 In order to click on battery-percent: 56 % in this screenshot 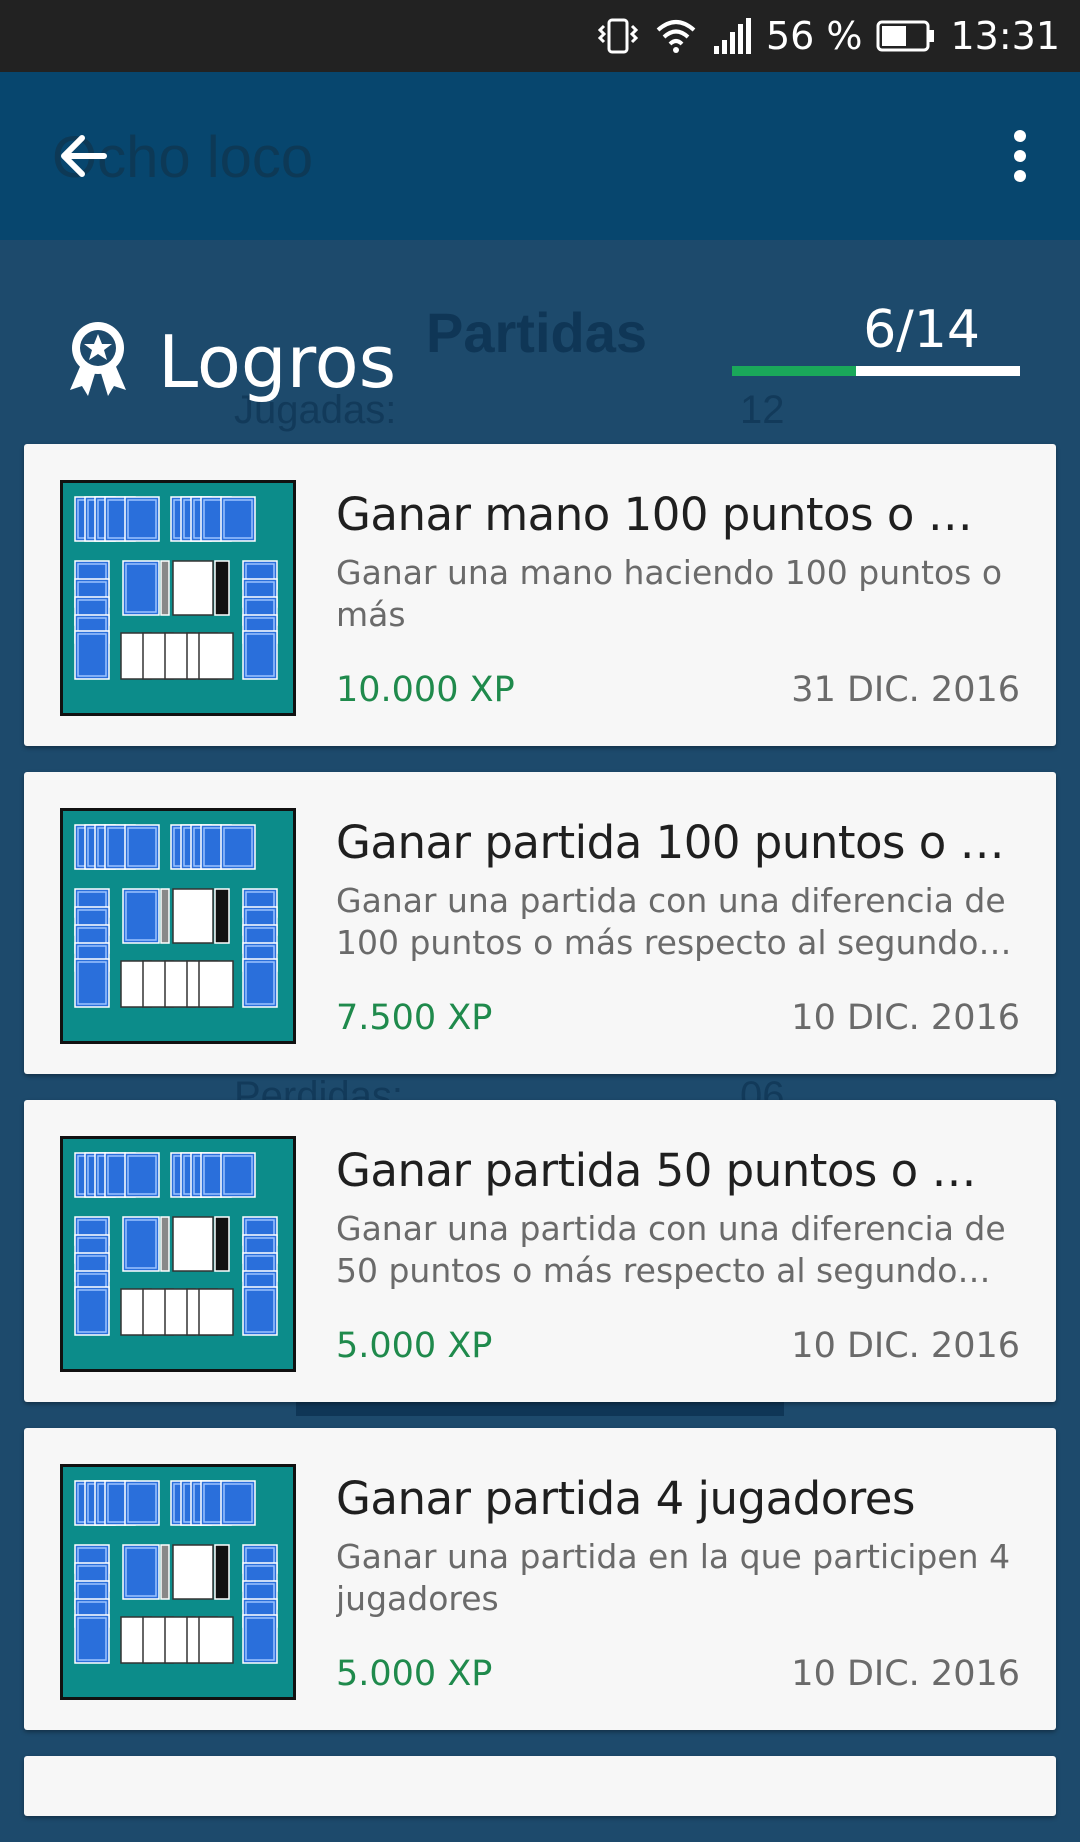, I will do `click(814, 36)`.